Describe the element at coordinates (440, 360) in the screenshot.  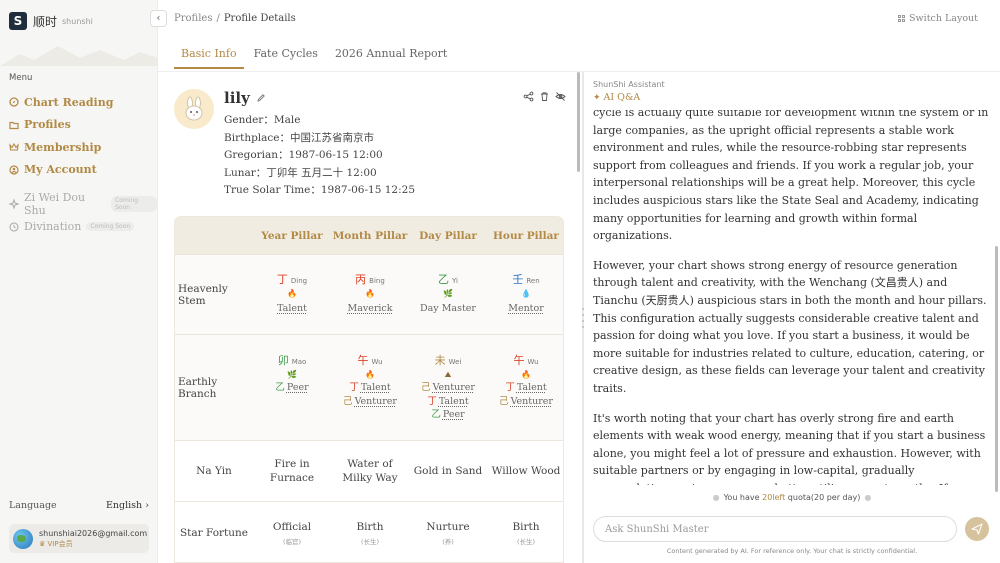
I see `branch-char: 未` at that location.